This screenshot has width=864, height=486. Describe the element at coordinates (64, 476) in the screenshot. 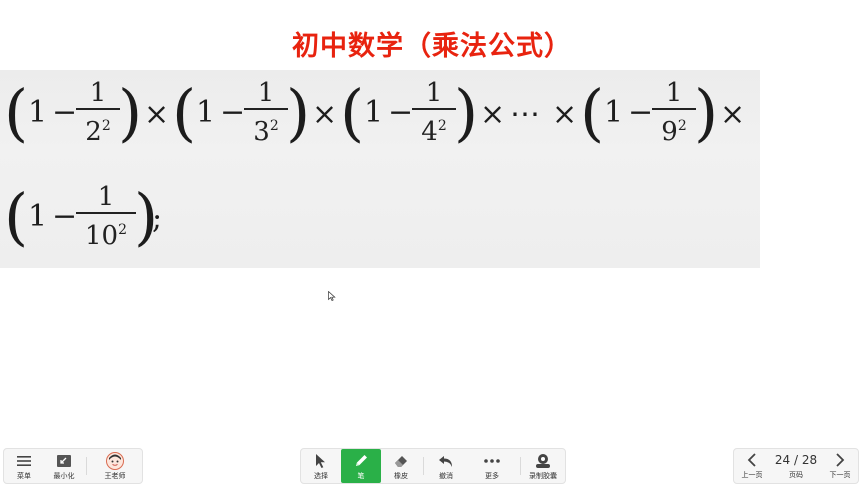

I see `minimize-label: 最小化` at that location.